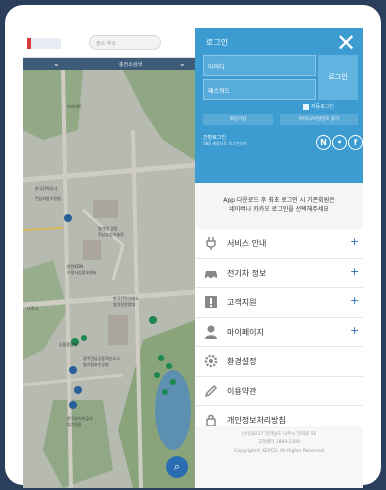  What do you see at coordinates (44, 43) in the screenshot?
I see `kepco-logo` at bounding box center [44, 43].